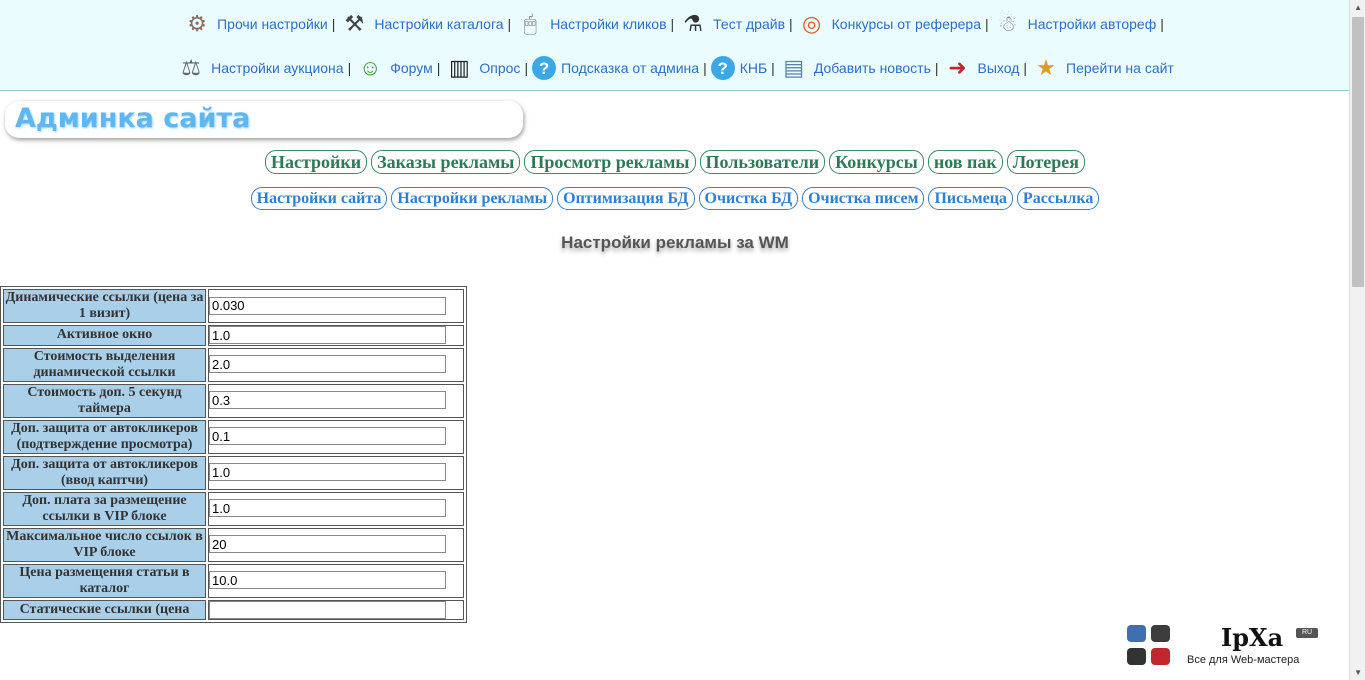 Image resolution: width=1365 pixels, height=680 pixels. I want to click on admin-banner: Админка сайта, so click(264, 119).